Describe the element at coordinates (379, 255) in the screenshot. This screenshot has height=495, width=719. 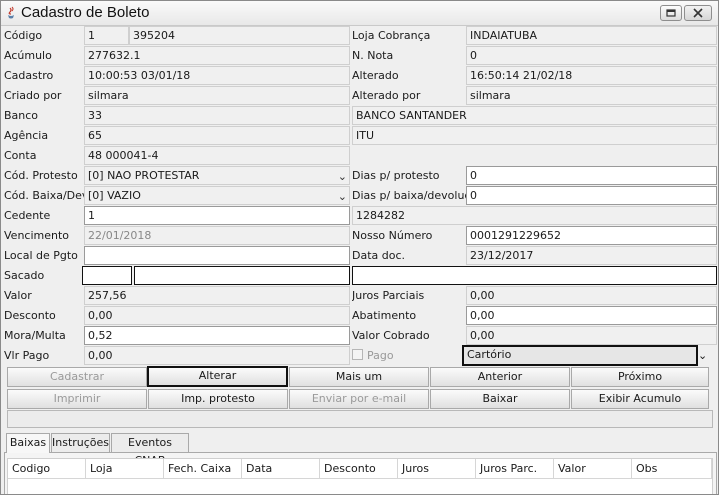
I see `data-doc-label: Data doc.` at that location.